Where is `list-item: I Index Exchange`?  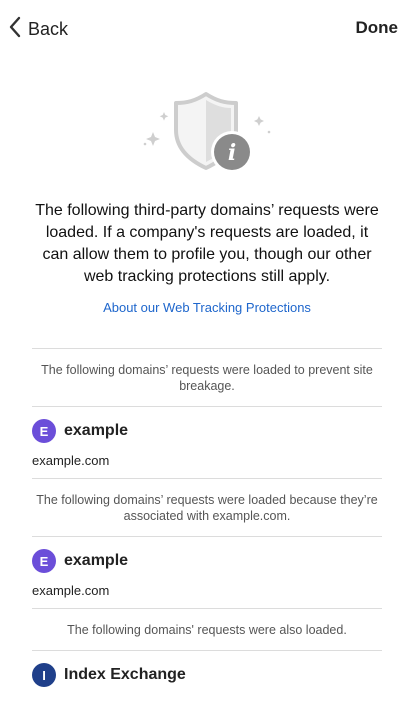
list-item: I Index Exchange is located at coordinates (207, 674).